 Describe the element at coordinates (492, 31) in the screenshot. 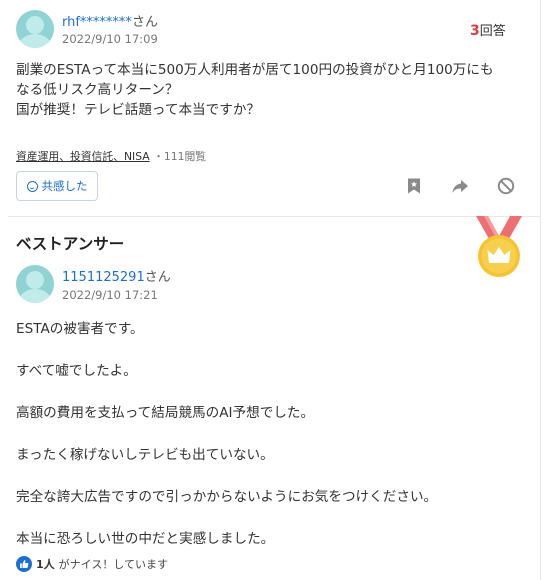

I see `answer-count-label: 回答` at that location.